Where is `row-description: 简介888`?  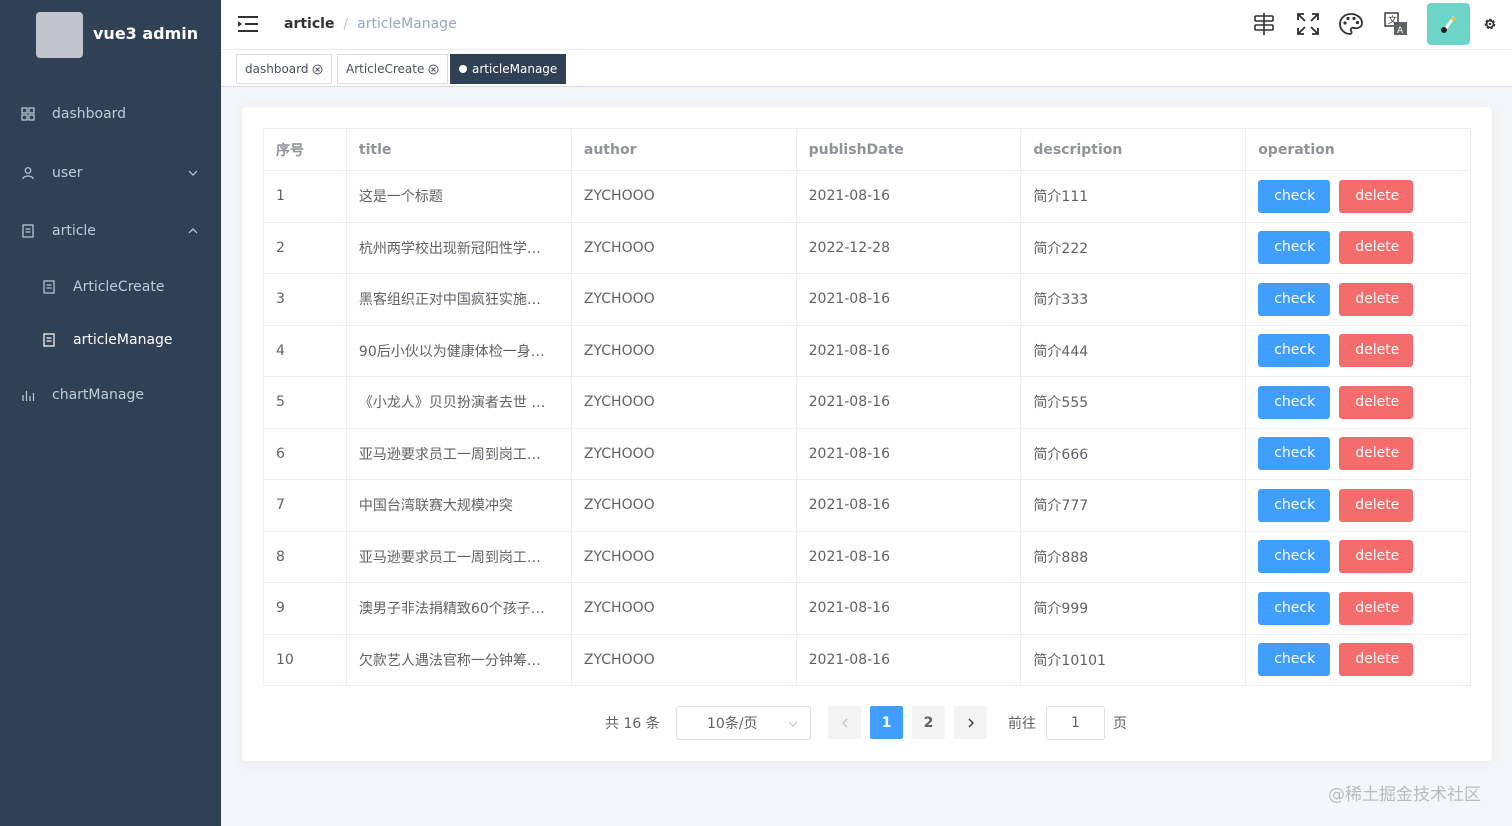 row-description: 简介888 is located at coordinates (1061, 557).